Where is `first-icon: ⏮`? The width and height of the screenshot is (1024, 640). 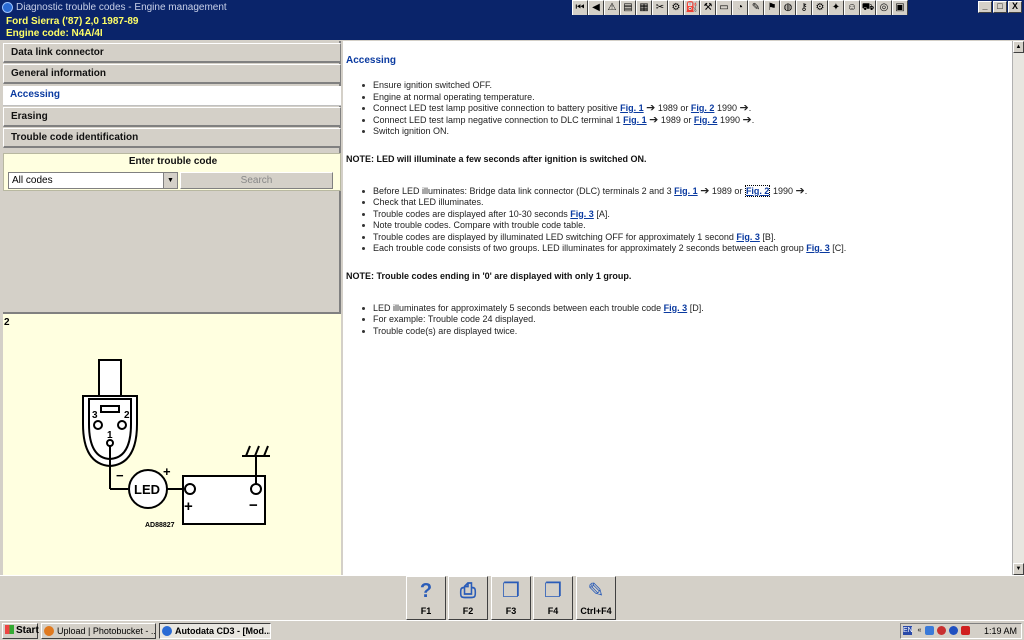
first-icon: ⏮ is located at coordinates (580, 8).